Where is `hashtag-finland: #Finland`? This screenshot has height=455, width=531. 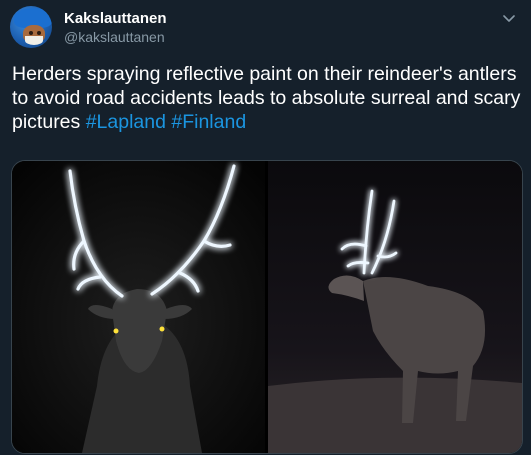
hashtag-finland: #Finland is located at coordinates (208, 122).